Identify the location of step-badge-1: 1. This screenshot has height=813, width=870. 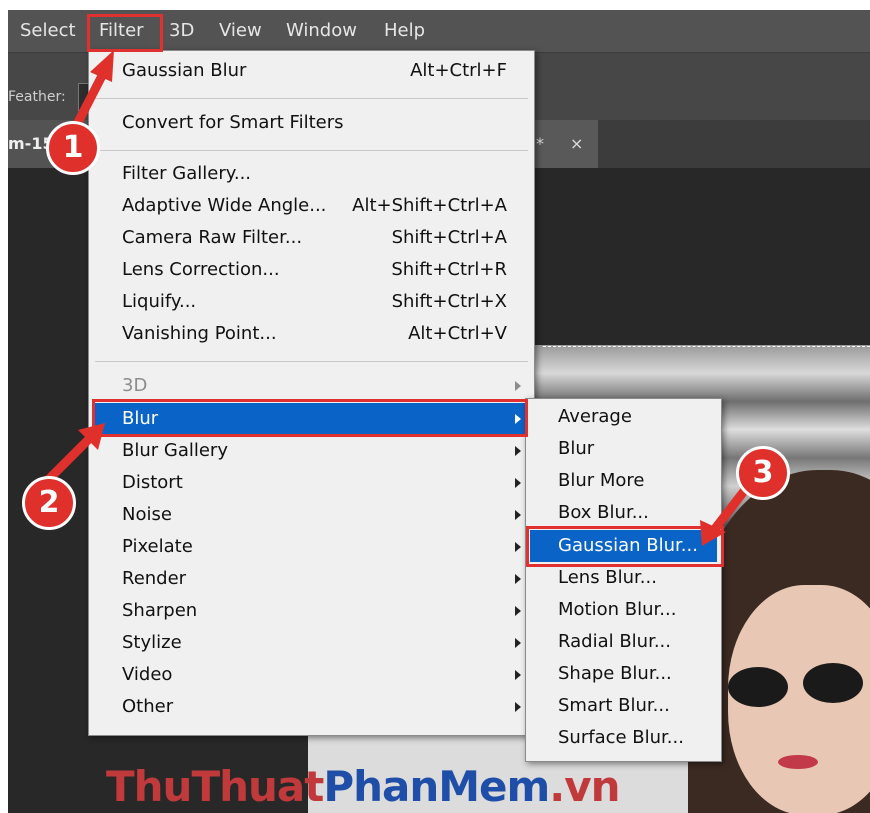
(73, 148).